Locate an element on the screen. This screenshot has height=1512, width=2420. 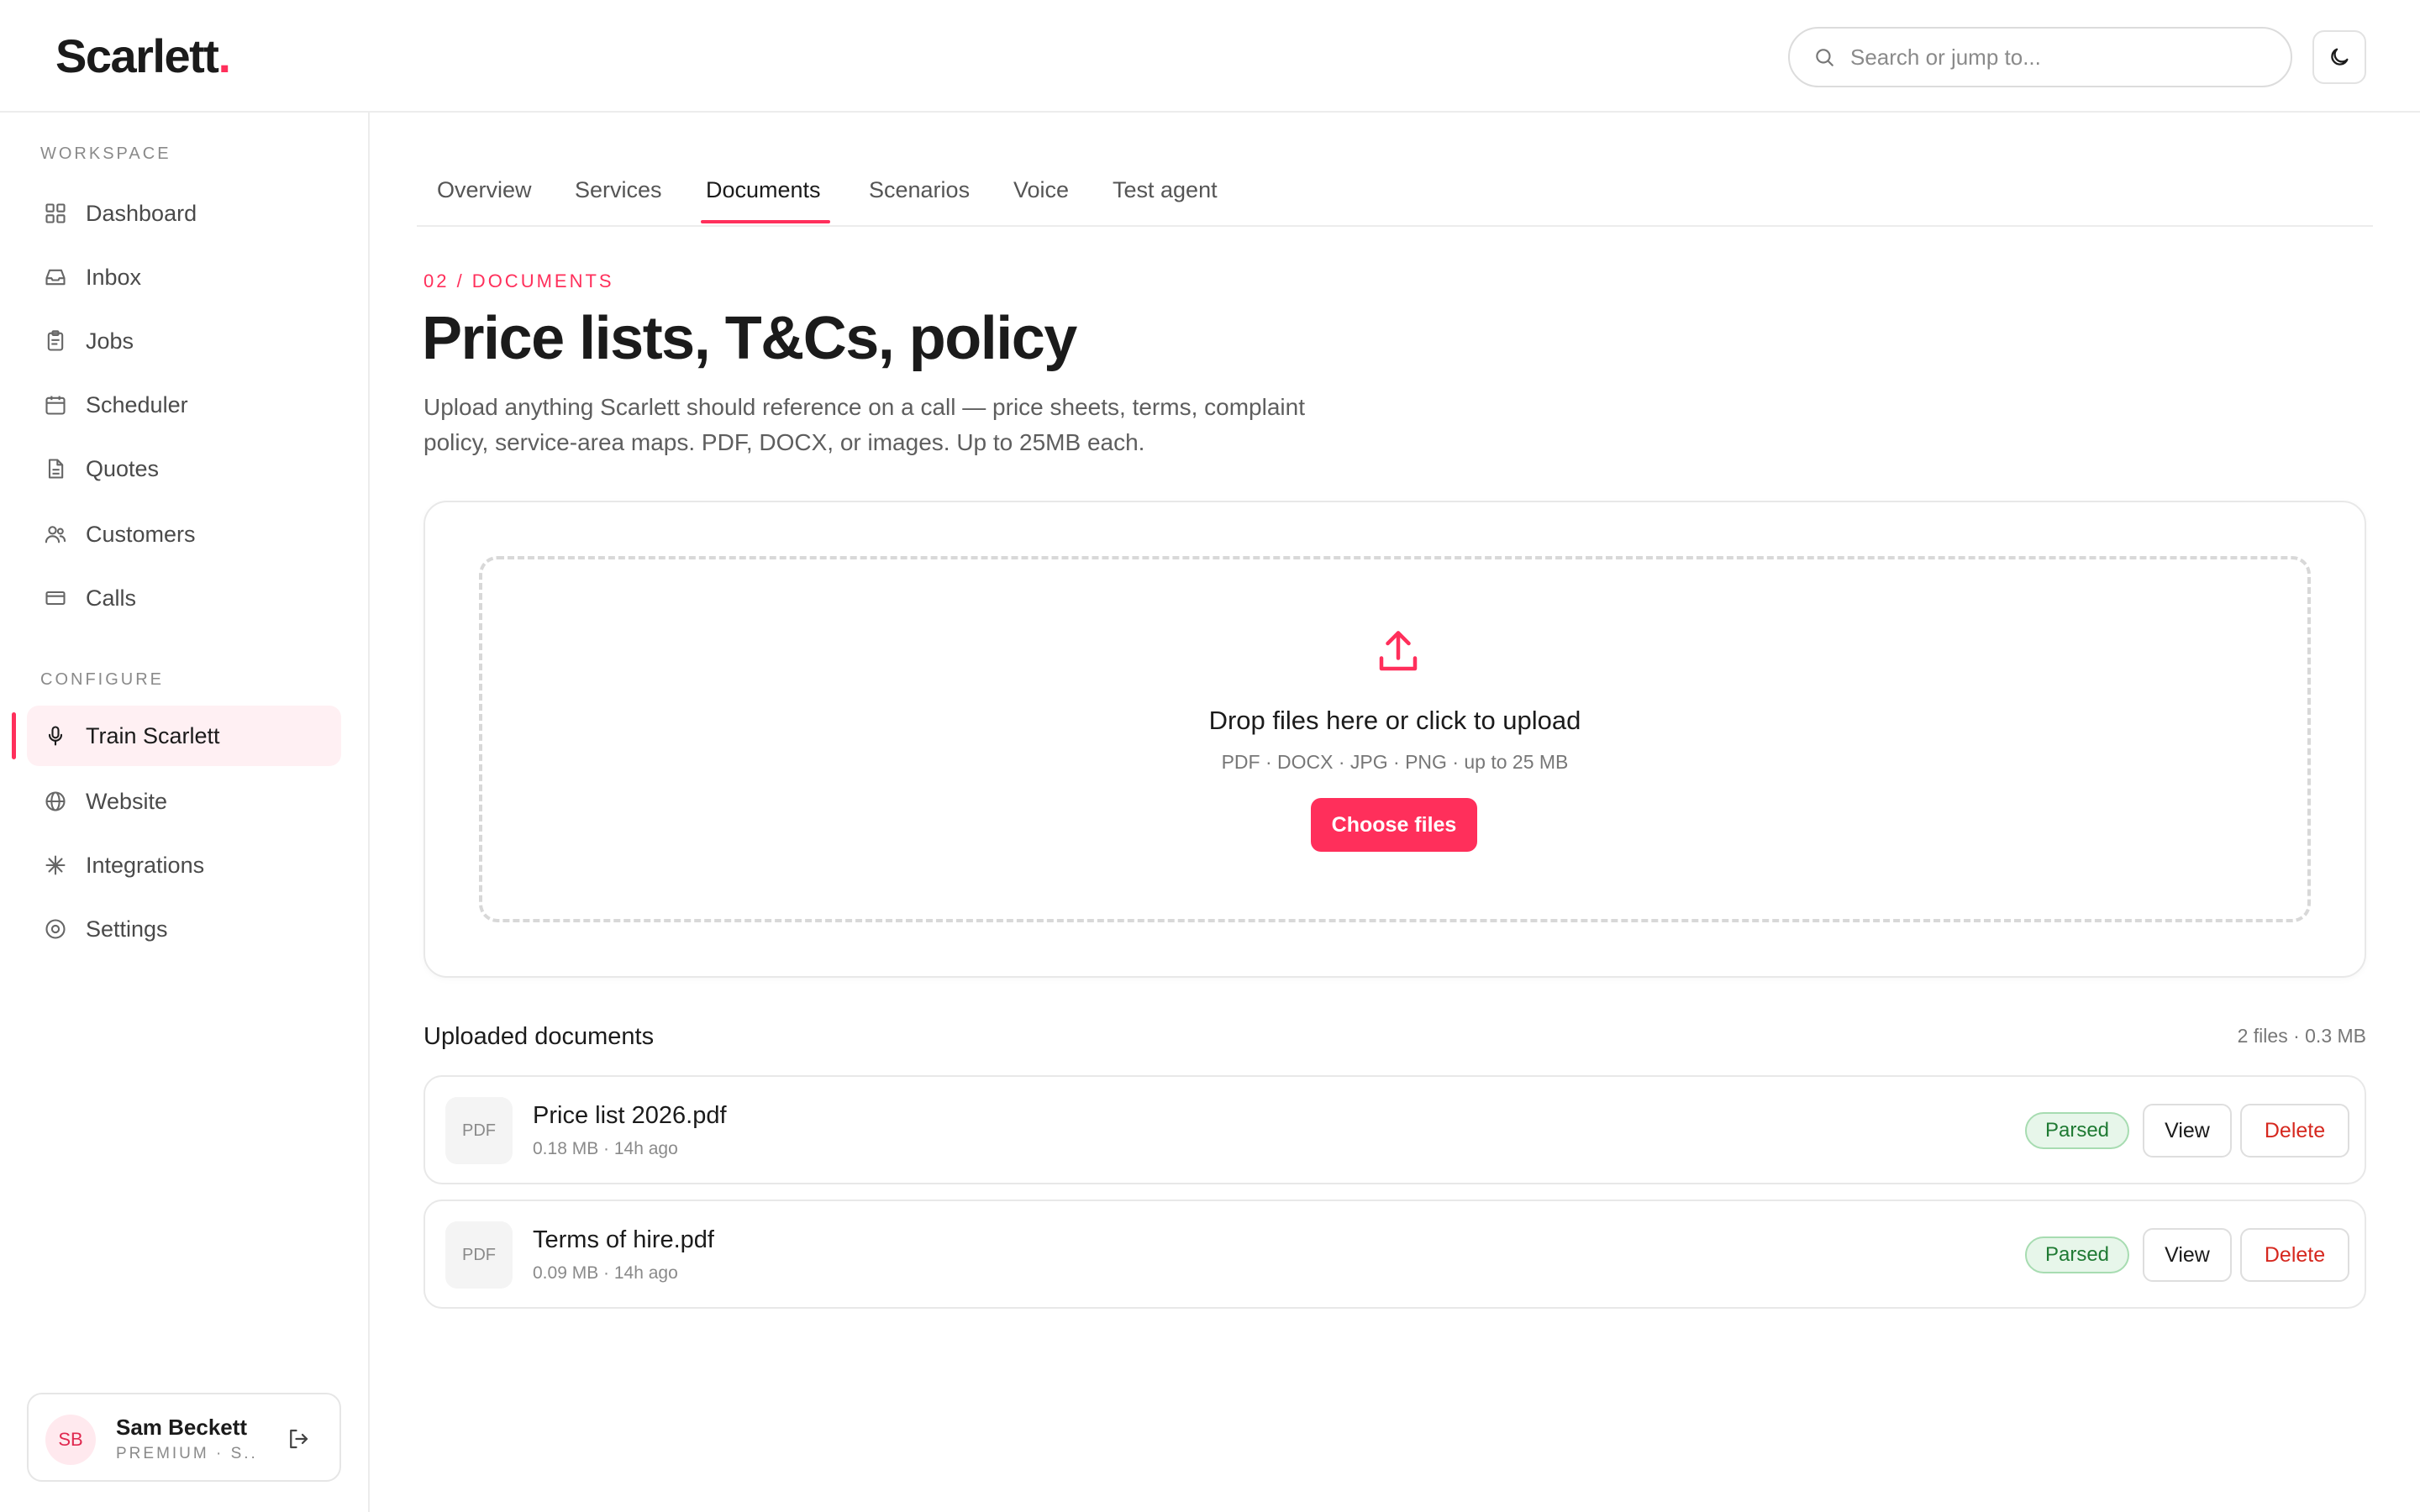
document-name: Terms of hire.pdf is located at coordinates (623, 1239).